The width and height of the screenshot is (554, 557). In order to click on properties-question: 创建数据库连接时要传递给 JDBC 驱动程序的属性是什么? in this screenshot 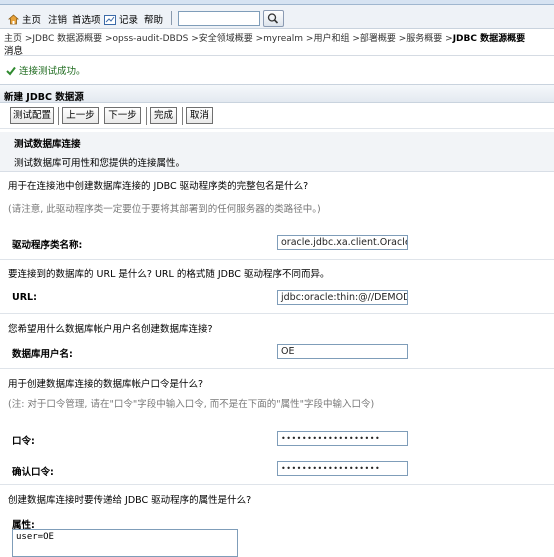, I will do `click(130, 500)`.